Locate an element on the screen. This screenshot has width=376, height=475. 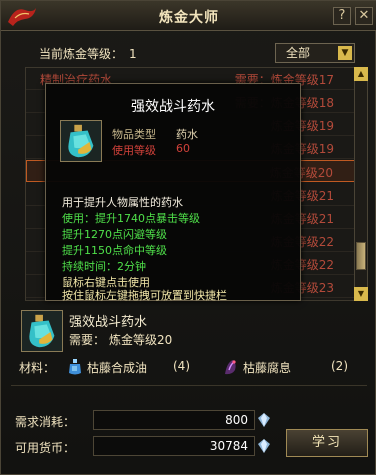
chevron-down-icon: ▼ is located at coordinates (345, 53).